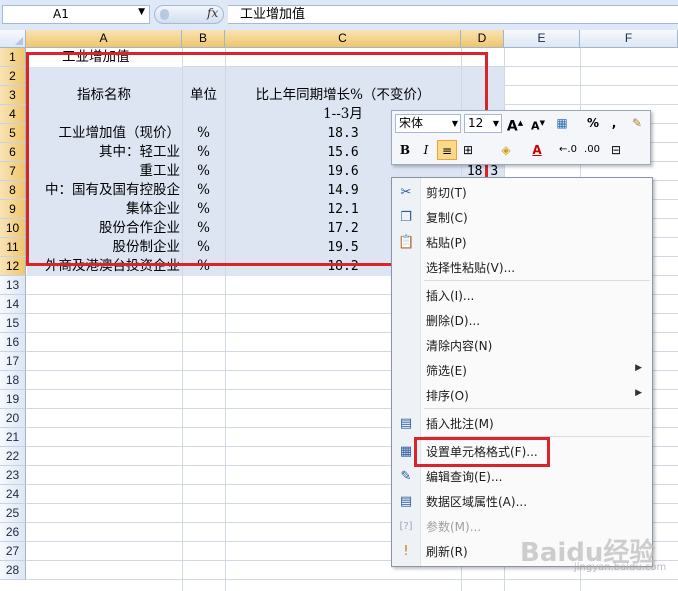  I want to click on format-painter-button: ✎, so click(637, 123).